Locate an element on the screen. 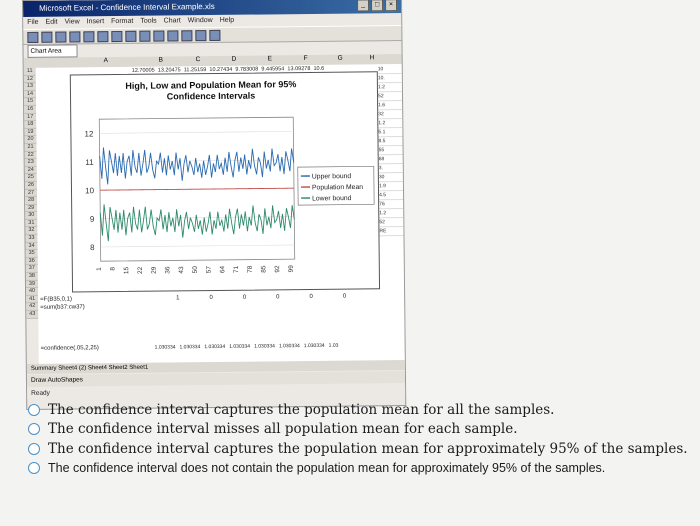 This screenshot has height=526, width=700. row-header: 41 is located at coordinates (32, 299).